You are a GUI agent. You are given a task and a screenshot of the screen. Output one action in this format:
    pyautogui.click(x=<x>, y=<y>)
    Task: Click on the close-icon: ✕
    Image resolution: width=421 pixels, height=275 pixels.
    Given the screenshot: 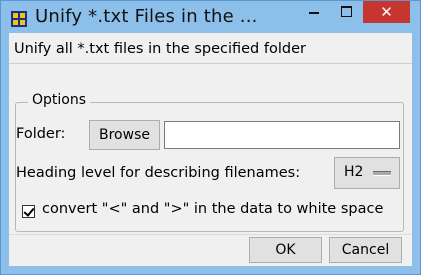 What is the action you would take?
    pyautogui.click(x=386, y=12)
    